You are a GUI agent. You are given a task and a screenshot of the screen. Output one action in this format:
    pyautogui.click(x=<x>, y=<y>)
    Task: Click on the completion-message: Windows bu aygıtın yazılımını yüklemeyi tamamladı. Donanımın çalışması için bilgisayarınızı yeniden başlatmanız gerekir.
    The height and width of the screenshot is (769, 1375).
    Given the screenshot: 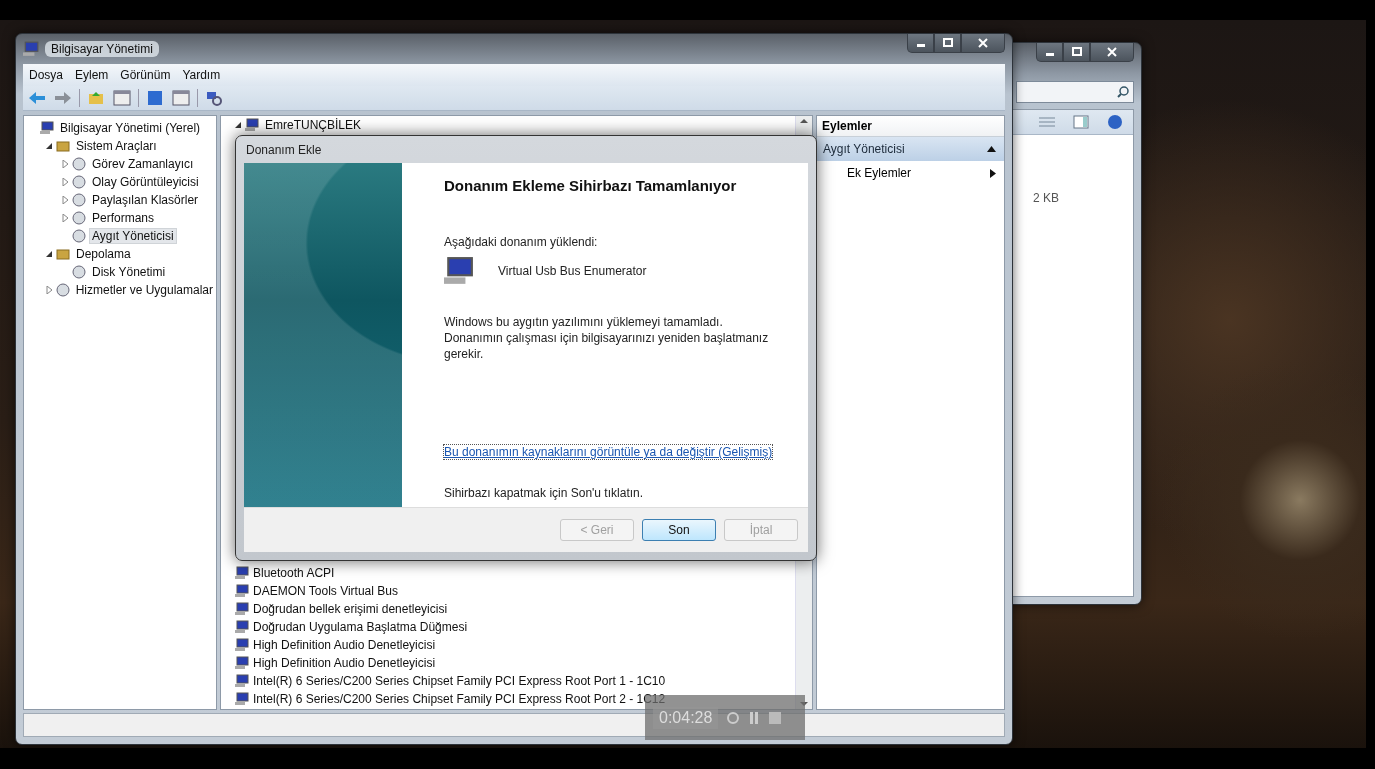 What is the action you would take?
    pyautogui.click(x=607, y=338)
    